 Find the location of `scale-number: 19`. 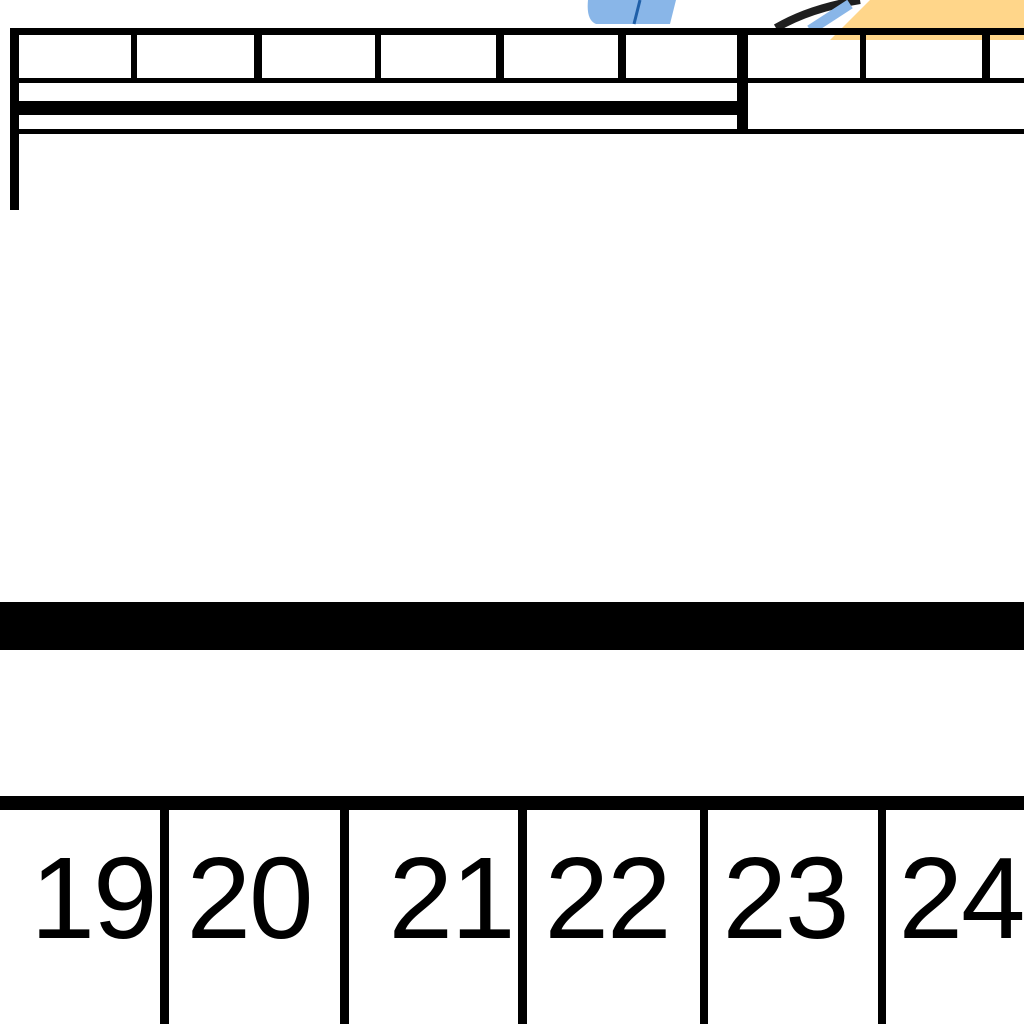

scale-number: 19 is located at coordinates (93, 898).